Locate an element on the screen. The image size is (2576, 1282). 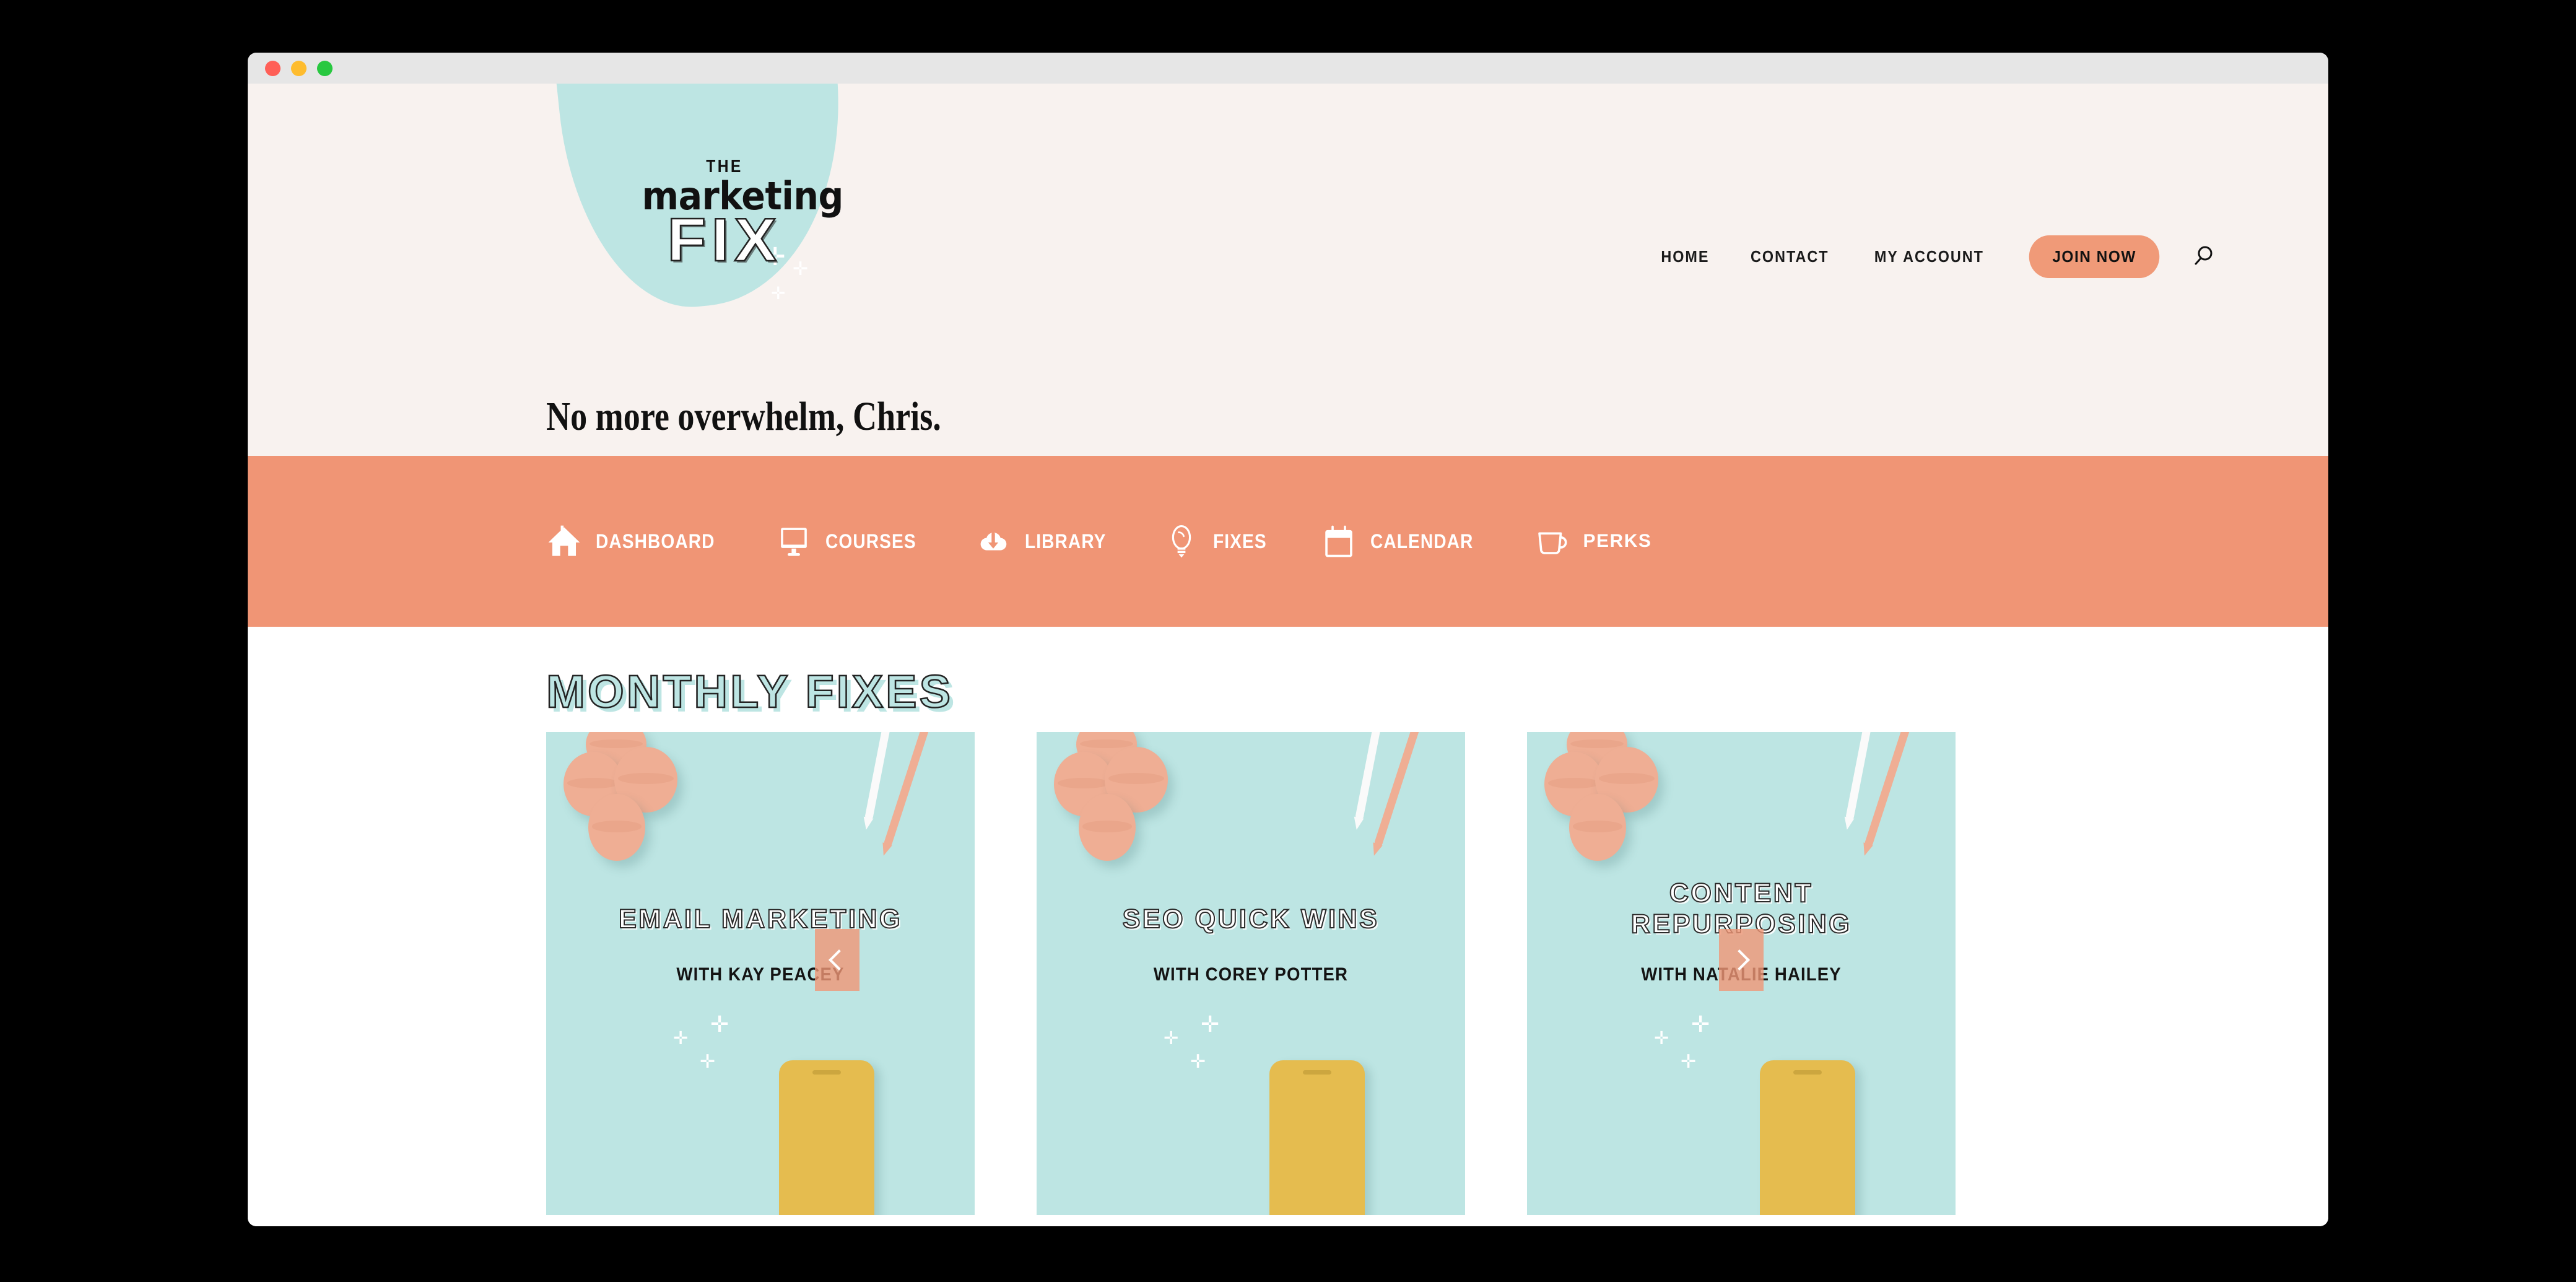
search-icon is located at coordinates (2204, 255).